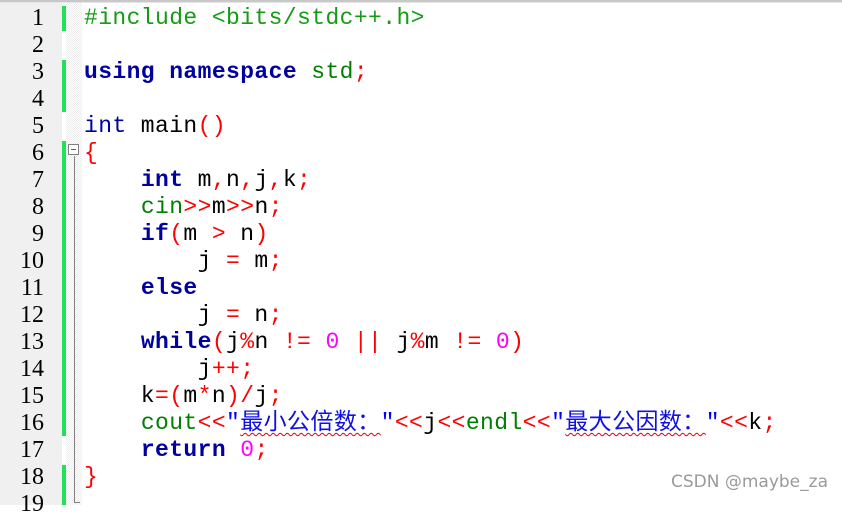 This screenshot has height=518, width=842. Describe the element at coordinates (421, 126) in the screenshot. I see `code-line: 5 int main()` at that location.